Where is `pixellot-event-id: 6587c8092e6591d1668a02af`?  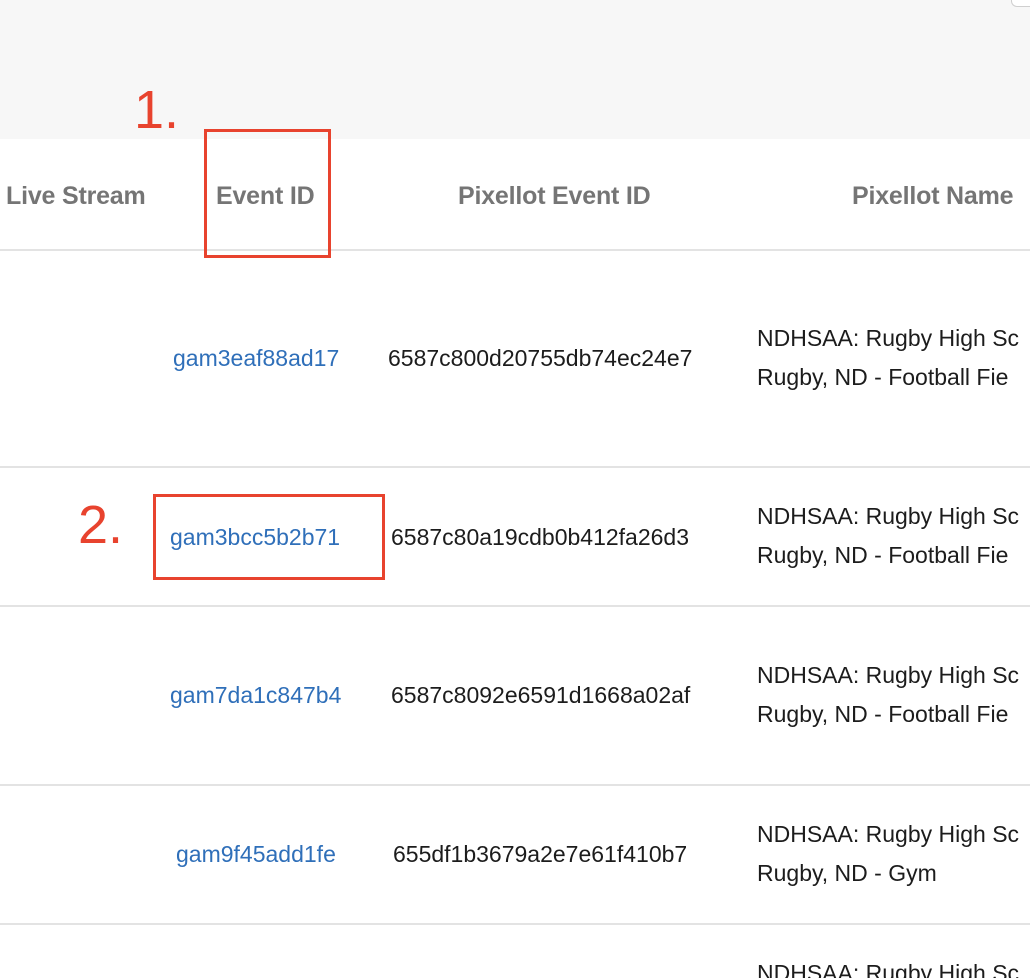 pixellot-event-id: 6587c8092e6591d1668a02af is located at coordinates (541, 695).